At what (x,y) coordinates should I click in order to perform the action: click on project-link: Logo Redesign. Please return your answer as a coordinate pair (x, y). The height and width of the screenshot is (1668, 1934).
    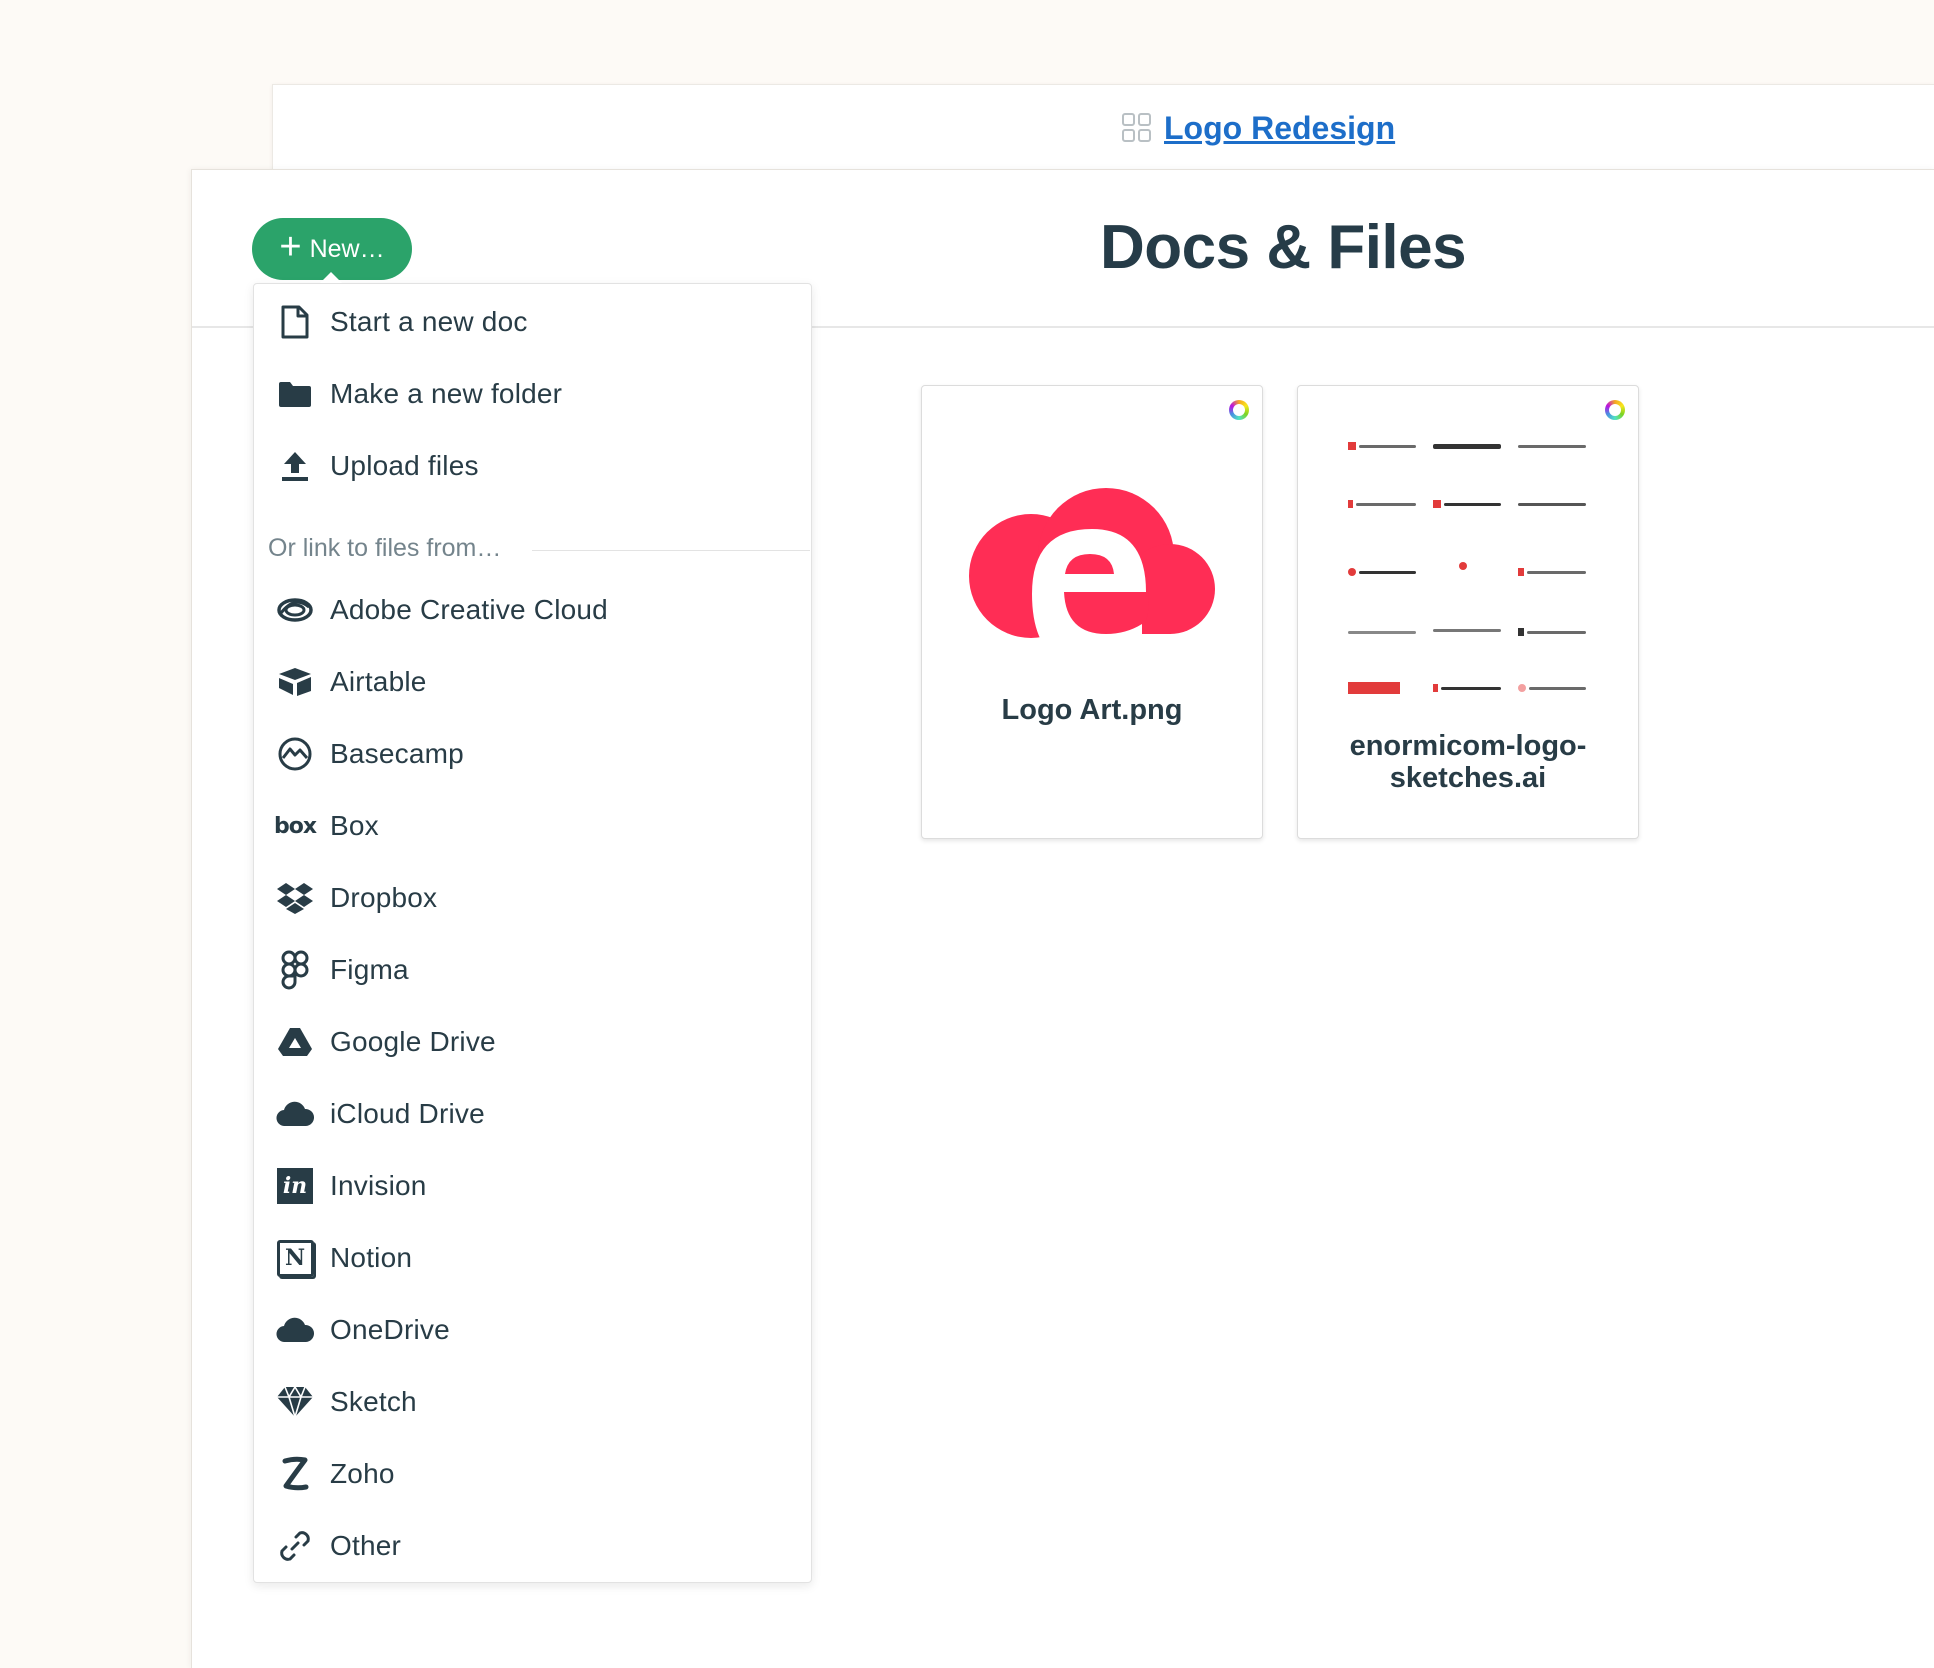
    Looking at the image, I should click on (1279, 128).